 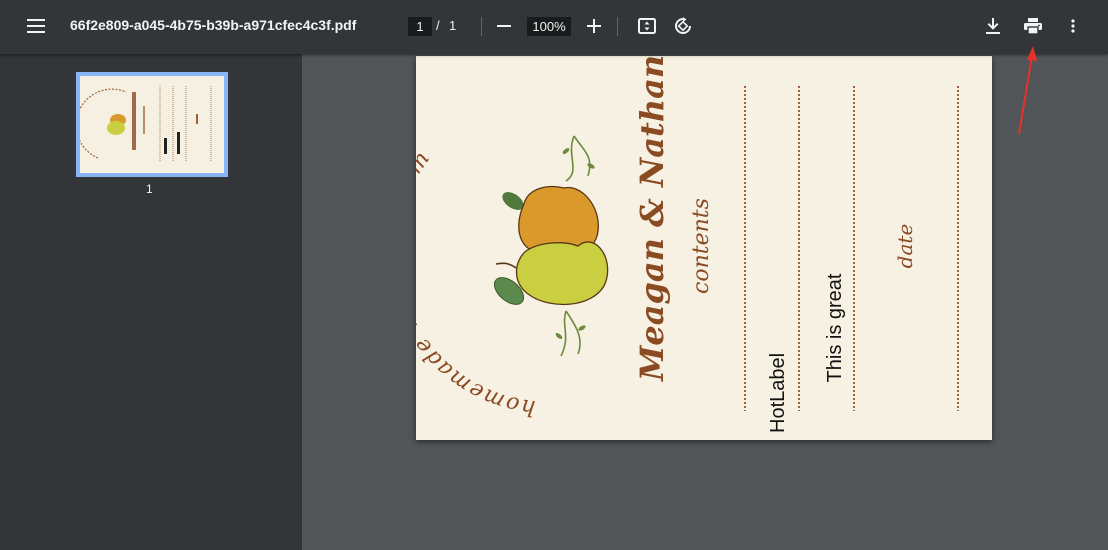 What do you see at coordinates (551, 246) in the screenshot?
I see `pear-illustration` at bounding box center [551, 246].